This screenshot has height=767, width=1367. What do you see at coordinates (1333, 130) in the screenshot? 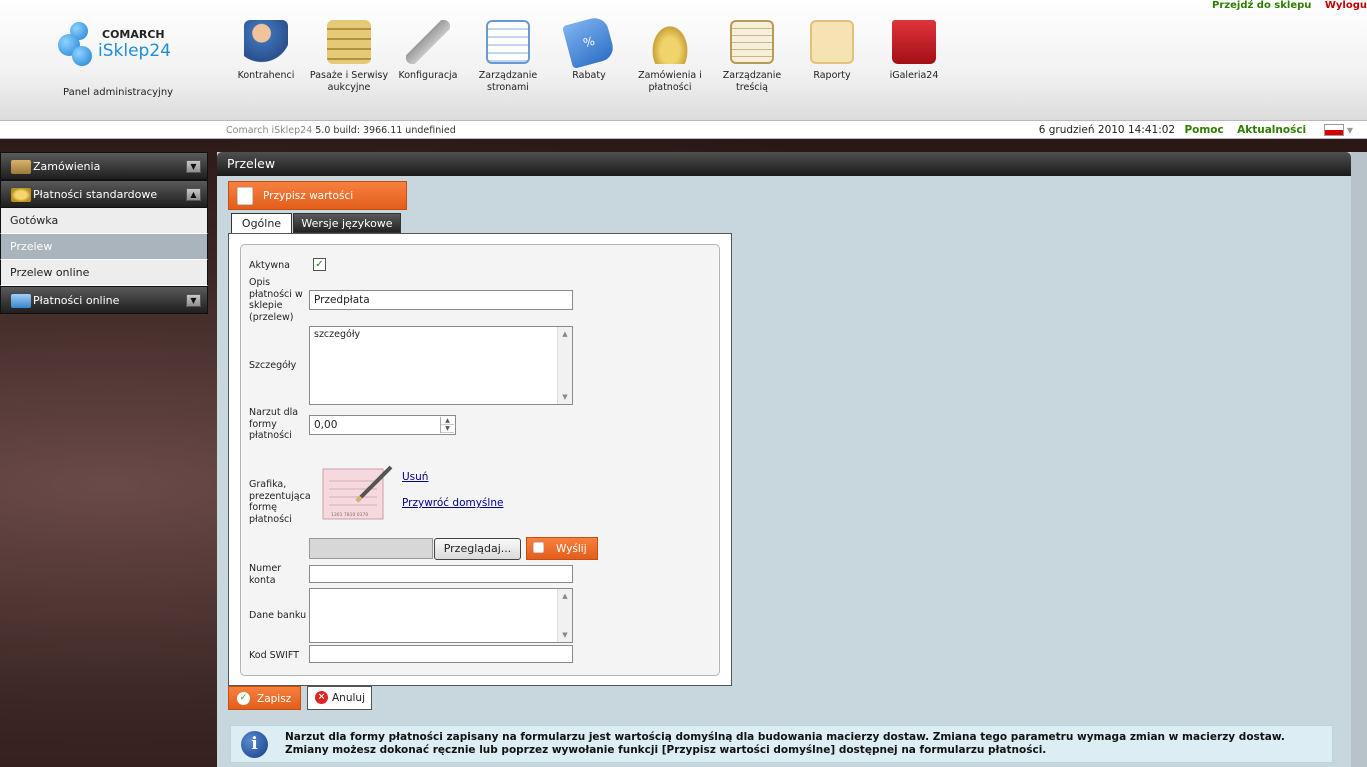
I see `polish-flag-icon` at bounding box center [1333, 130].